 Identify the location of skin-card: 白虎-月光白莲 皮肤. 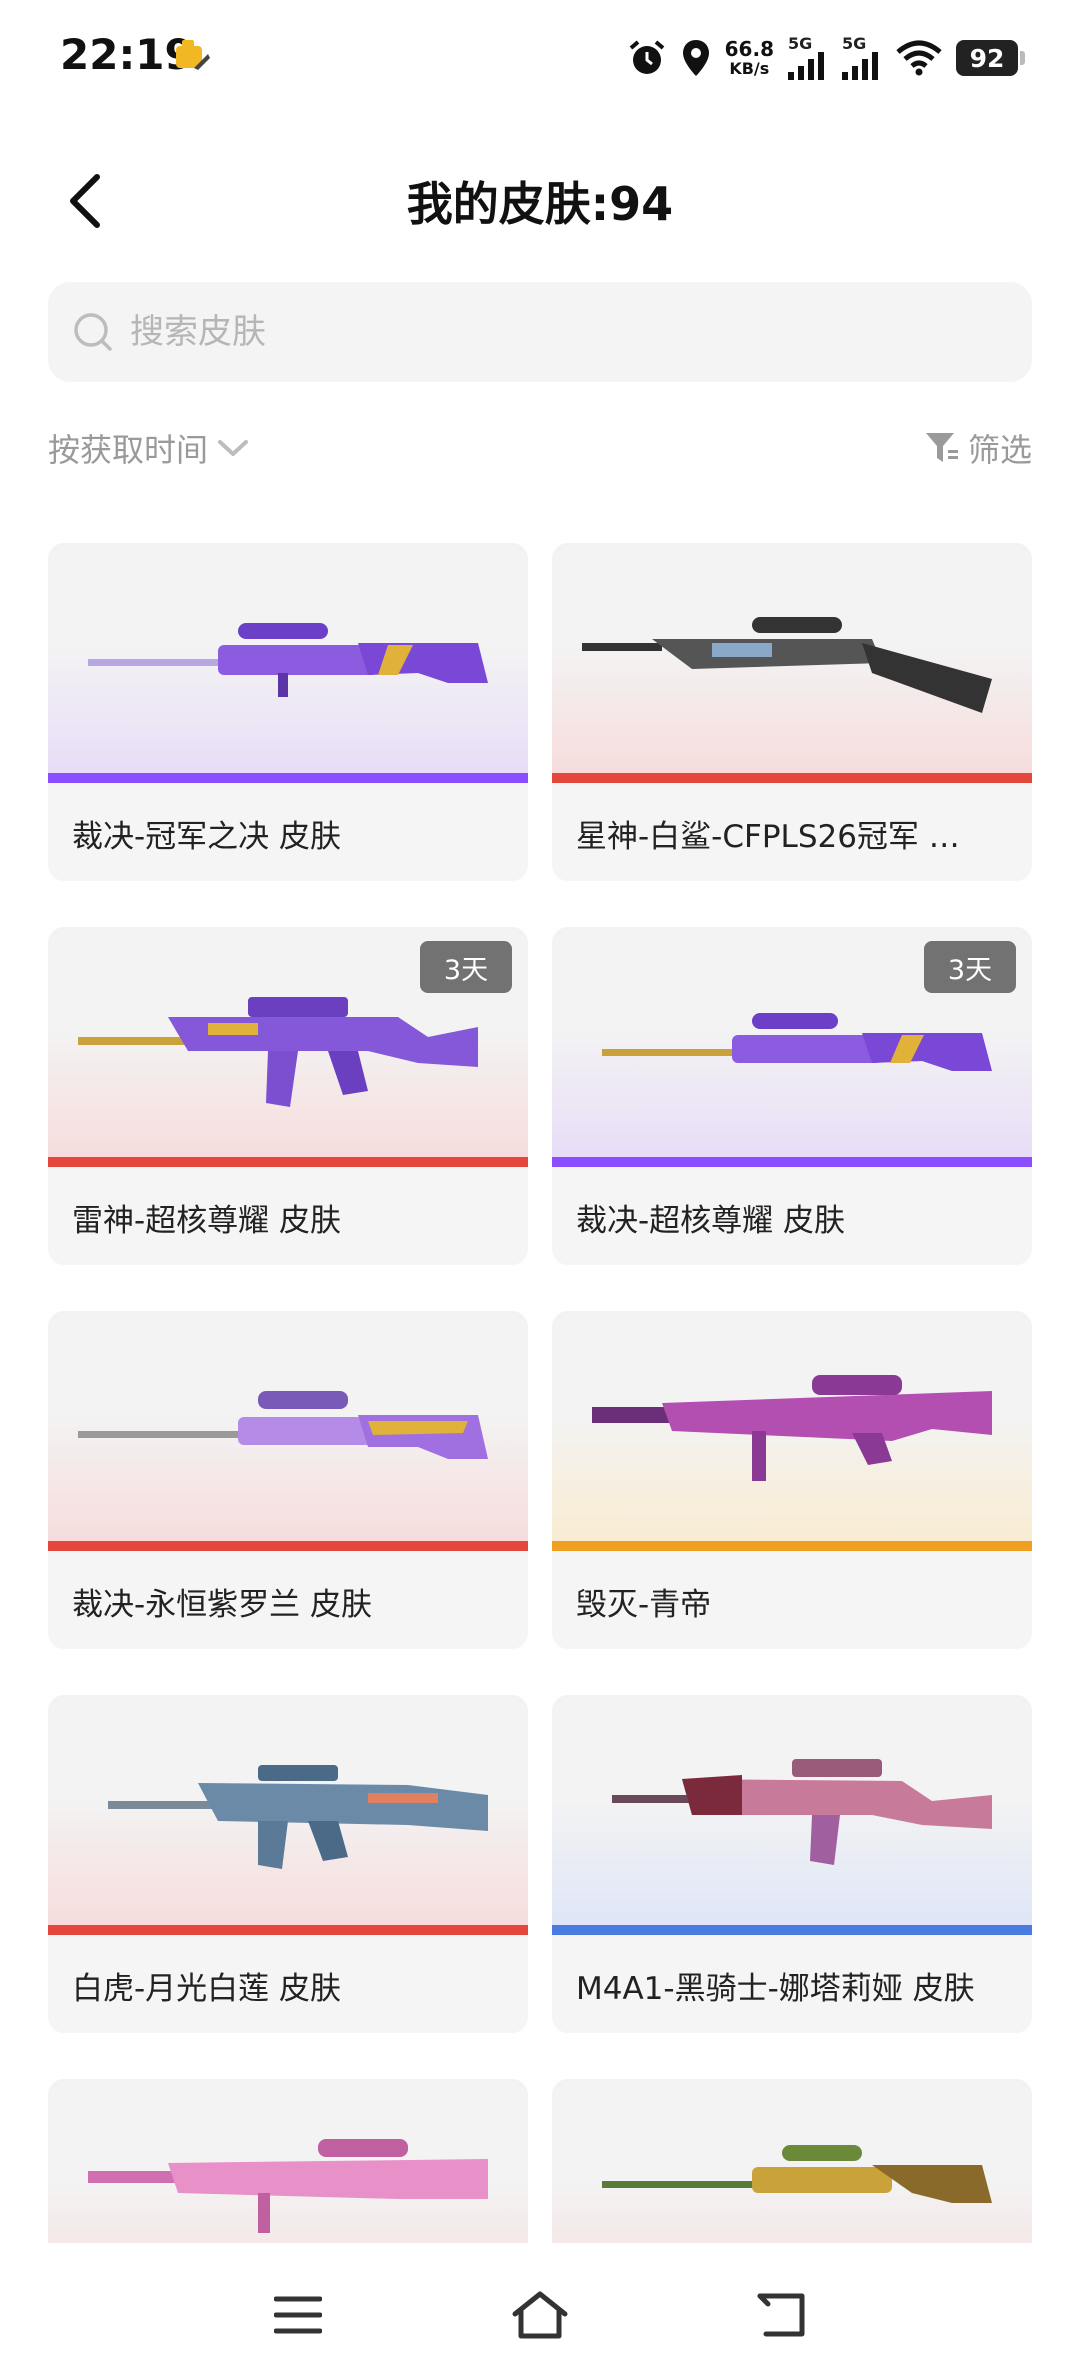
(288, 1864).